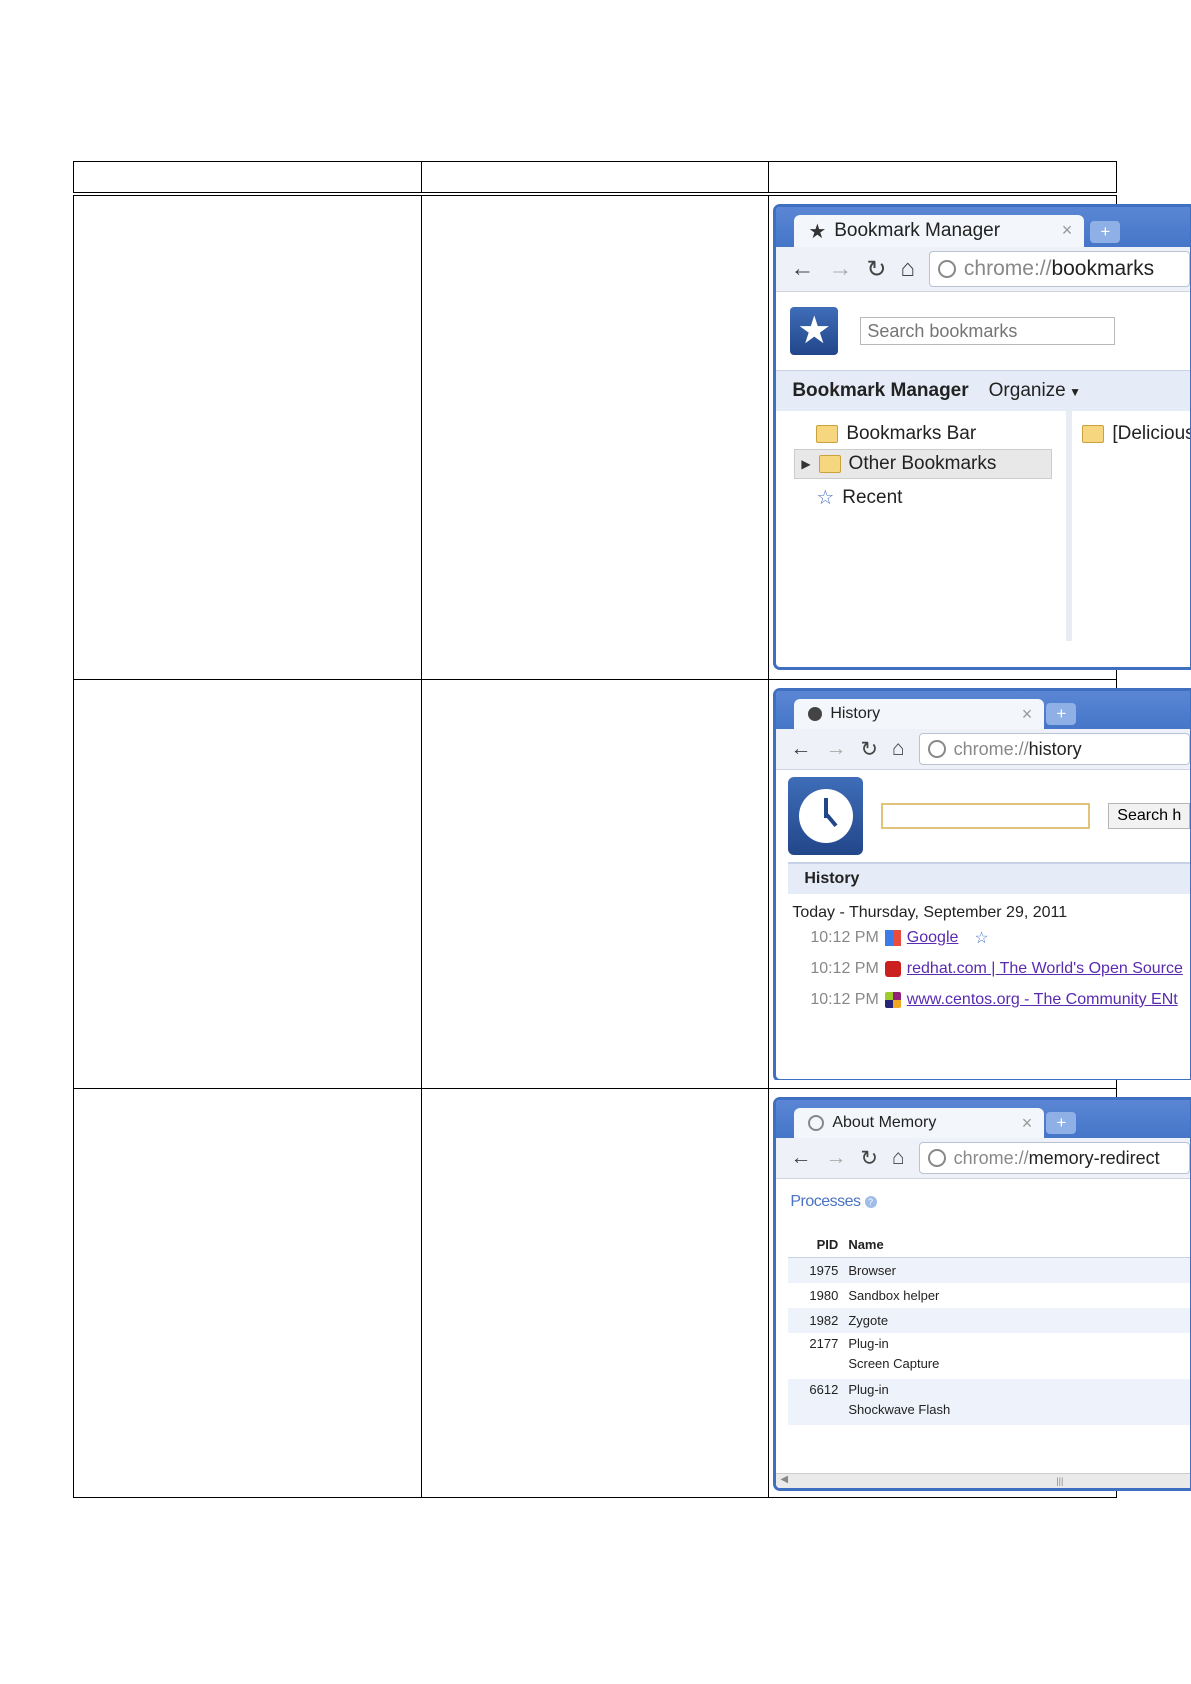 The image size is (1191, 1684). I want to click on table-row: 1980 Sandbox helper, so click(989, 1295).